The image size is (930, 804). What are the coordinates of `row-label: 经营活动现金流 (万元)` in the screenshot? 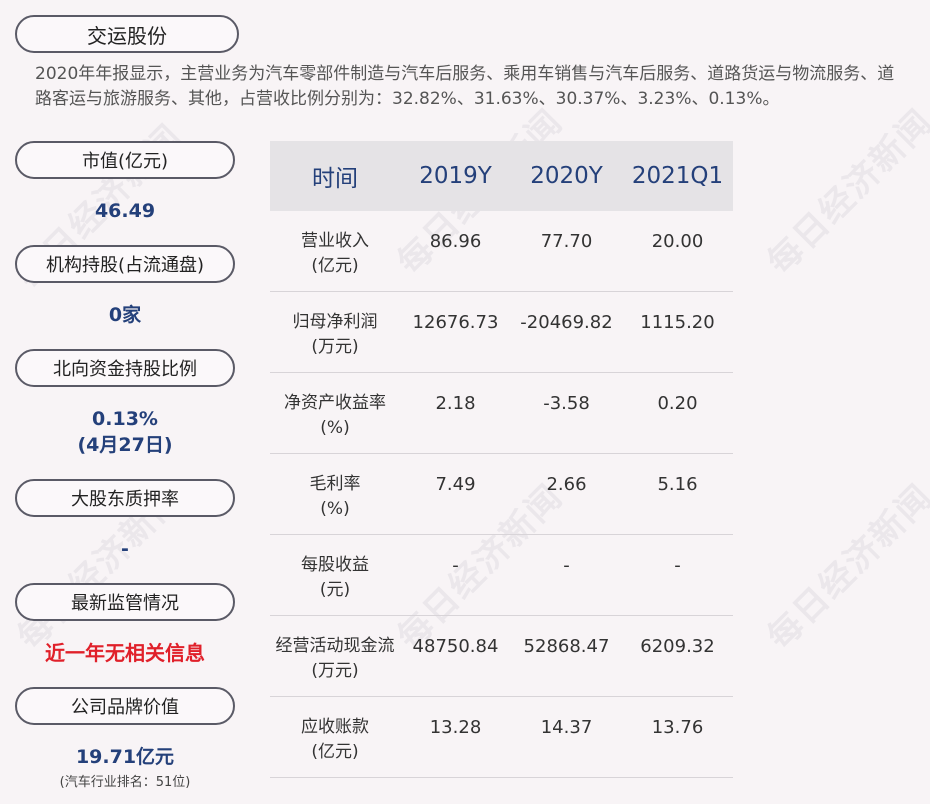 It's located at (335, 658).